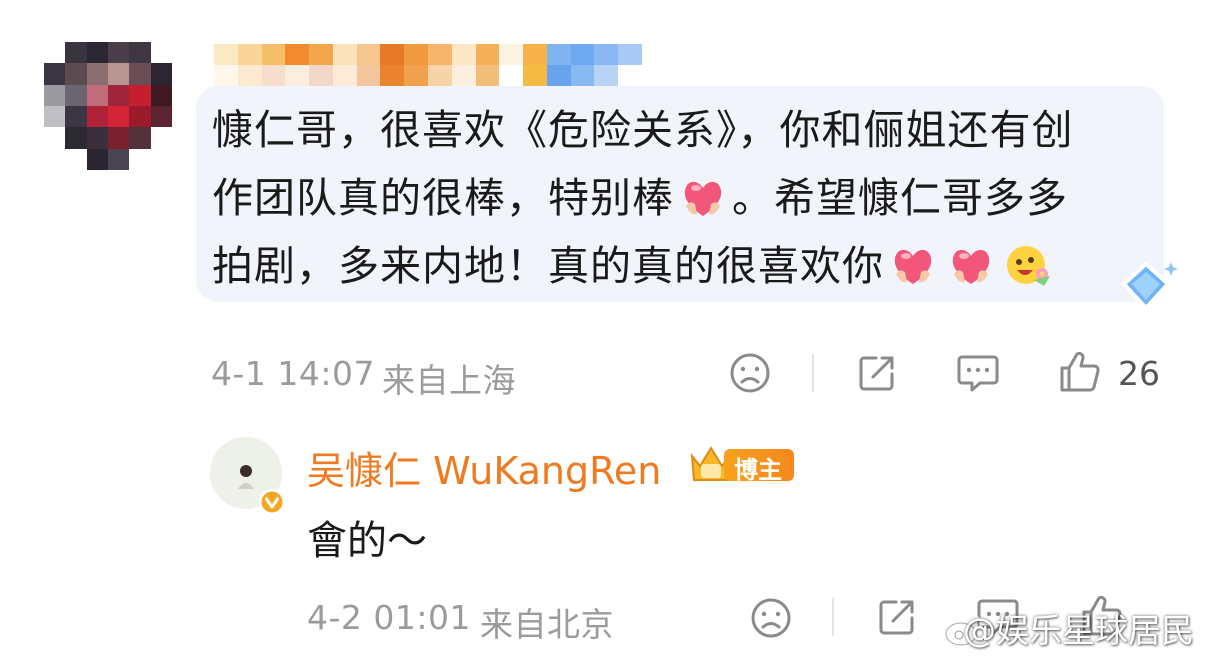  Describe the element at coordinates (484, 467) in the screenshot. I see `reply-author: 吴慷仁 WuKangRen` at that location.